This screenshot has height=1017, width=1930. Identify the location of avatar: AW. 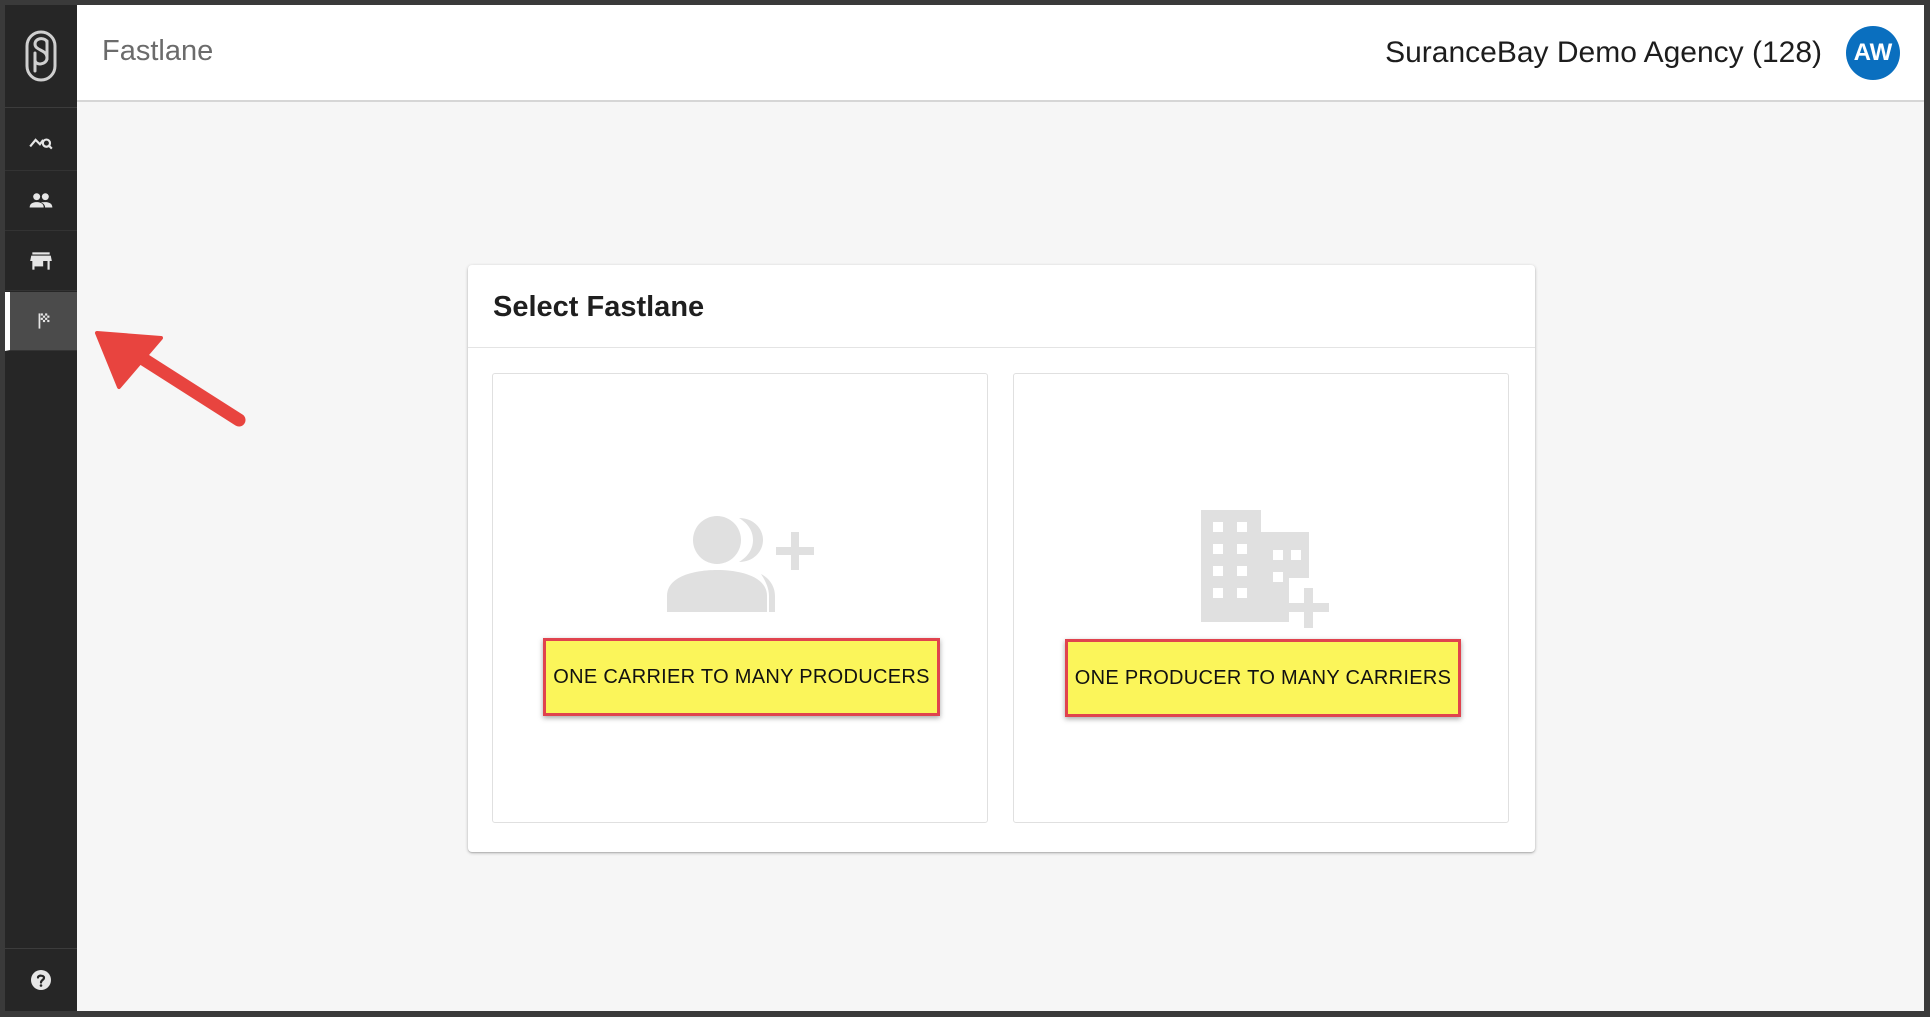
(1873, 53).